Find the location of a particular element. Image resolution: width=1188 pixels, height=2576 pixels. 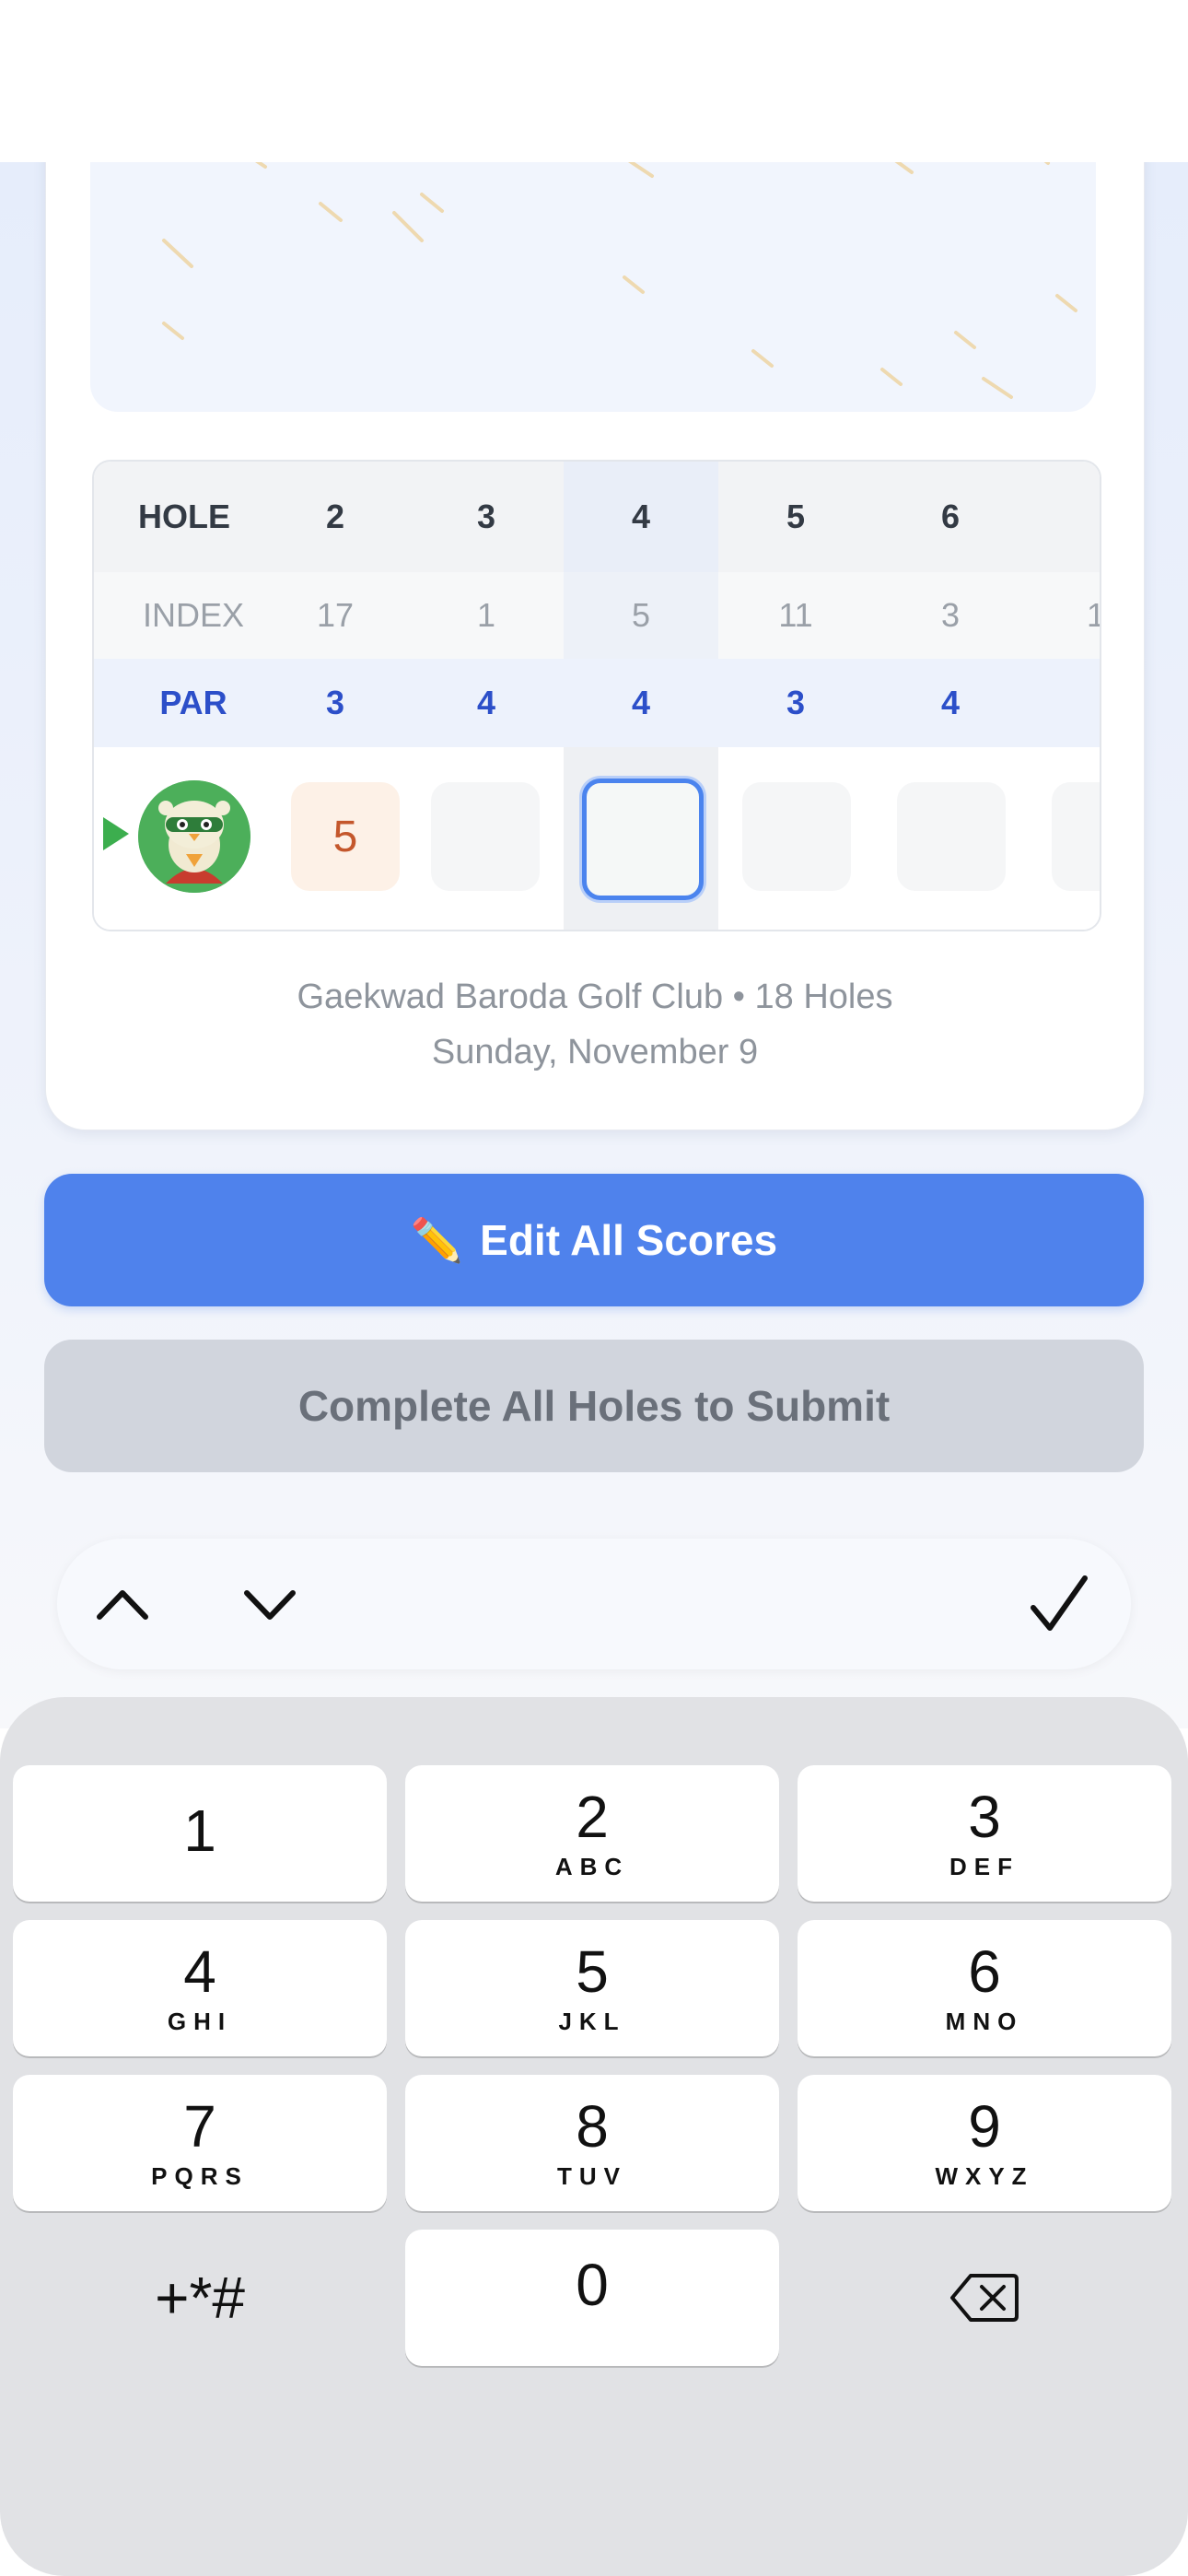

pencil-icon: ✏️ is located at coordinates (437, 1239).